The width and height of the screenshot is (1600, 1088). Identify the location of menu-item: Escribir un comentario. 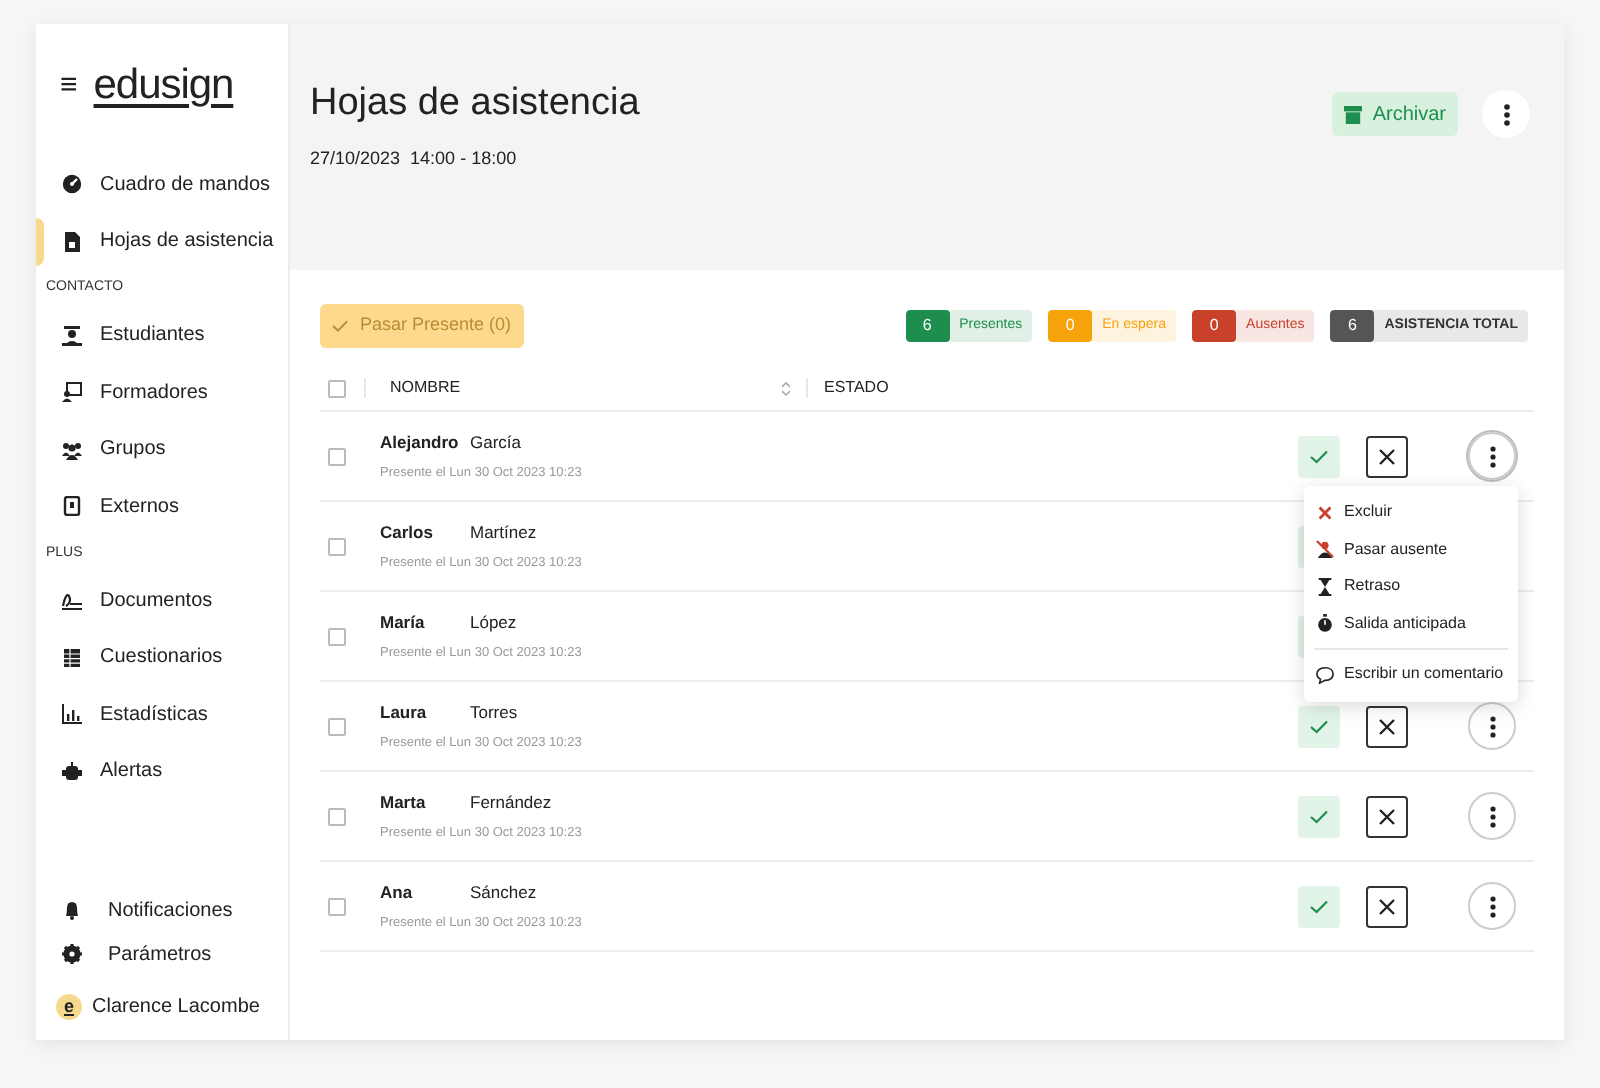
(1411, 674).